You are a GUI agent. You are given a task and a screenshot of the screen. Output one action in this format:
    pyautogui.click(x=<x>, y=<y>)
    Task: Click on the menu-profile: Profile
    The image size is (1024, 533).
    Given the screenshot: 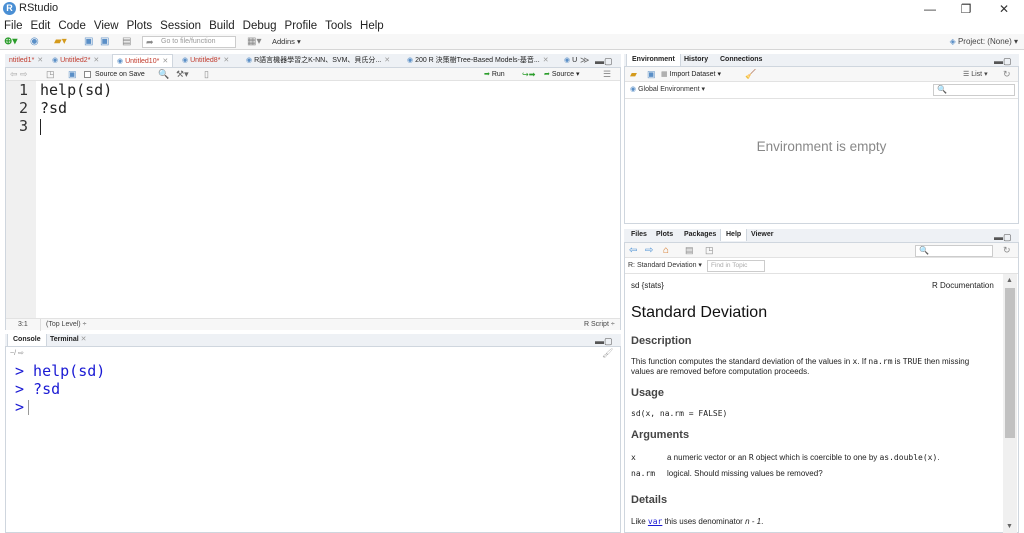 What is the action you would take?
    pyautogui.click(x=301, y=26)
    